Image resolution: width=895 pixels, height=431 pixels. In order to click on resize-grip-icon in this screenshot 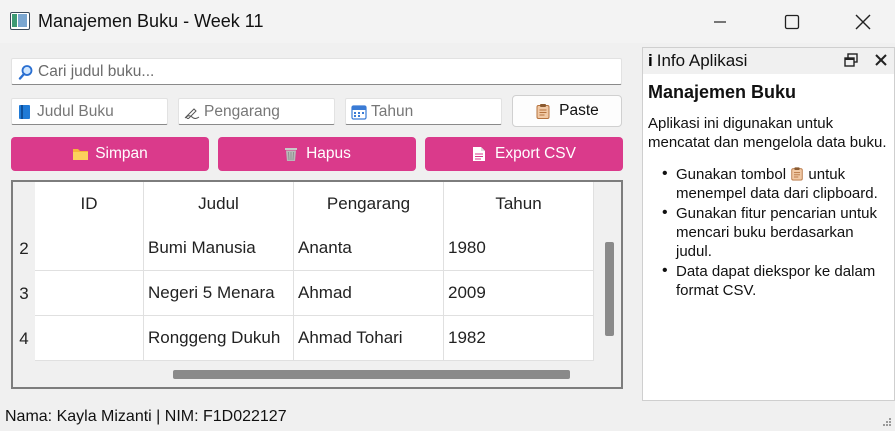, I will do `click(886, 422)`.